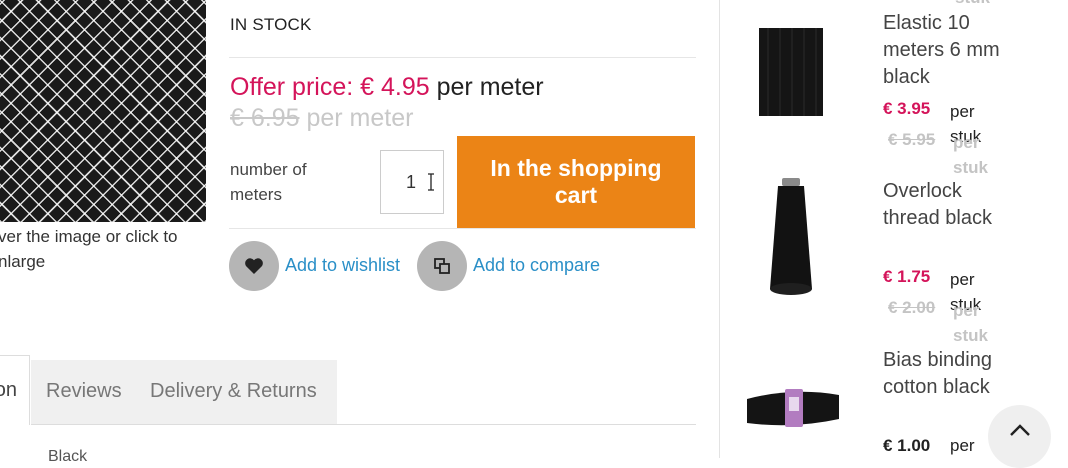 The width and height of the screenshot is (1068, 468). Describe the element at coordinates (233, 391) in the screenshot. I see `tab-delivery-returns: Delivery & Returns` at that location.